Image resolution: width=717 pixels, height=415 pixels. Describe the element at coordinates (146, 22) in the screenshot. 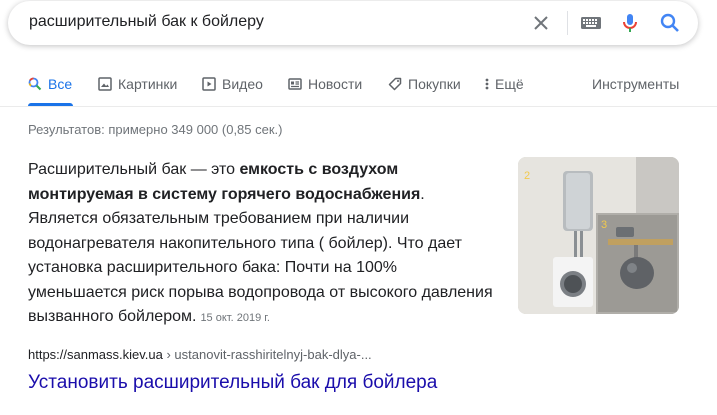

I see `search-input: расширительный бак к бойлеру` at that location.